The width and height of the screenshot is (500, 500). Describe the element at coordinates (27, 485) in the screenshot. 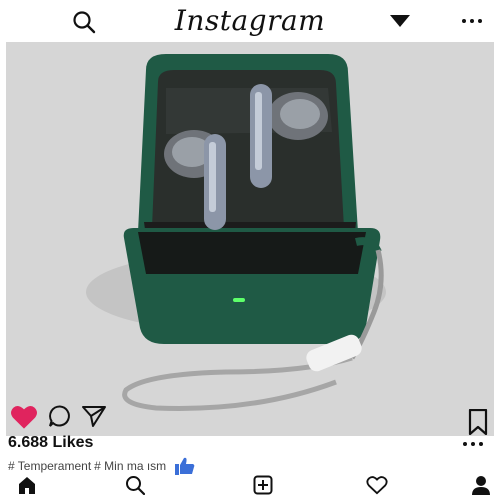

I see `home-icon` at that location.